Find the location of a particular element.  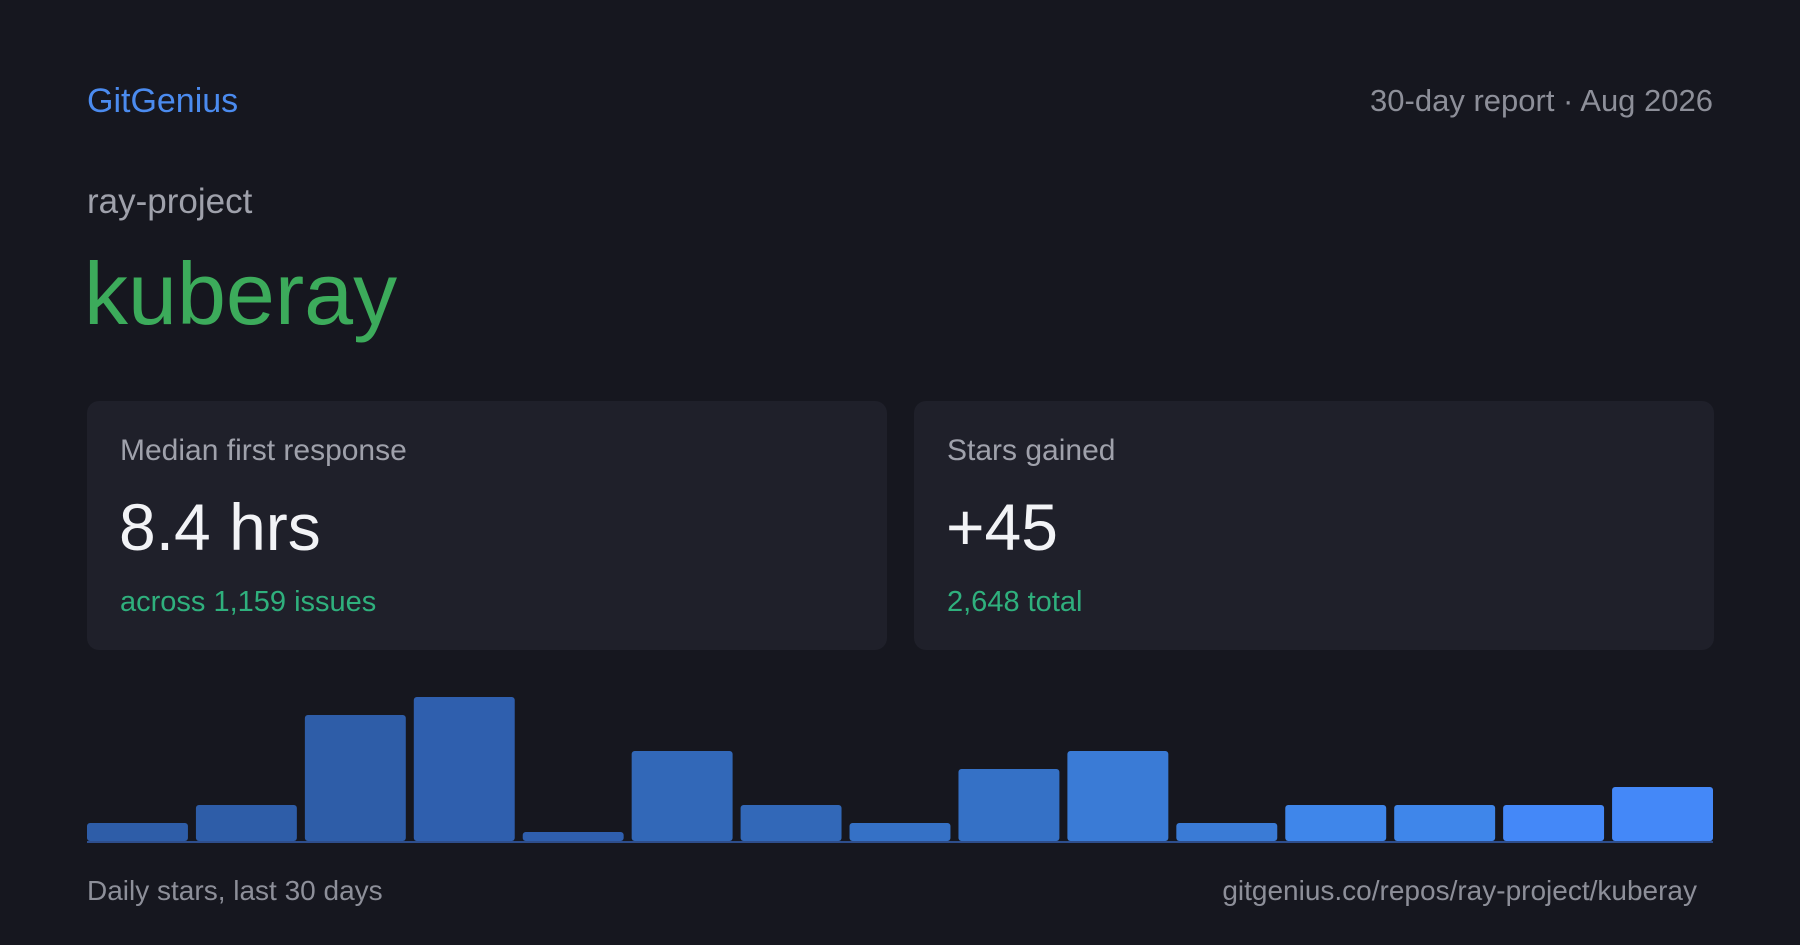

daily-stars-chart-svg is located at coordinates (900, 770).